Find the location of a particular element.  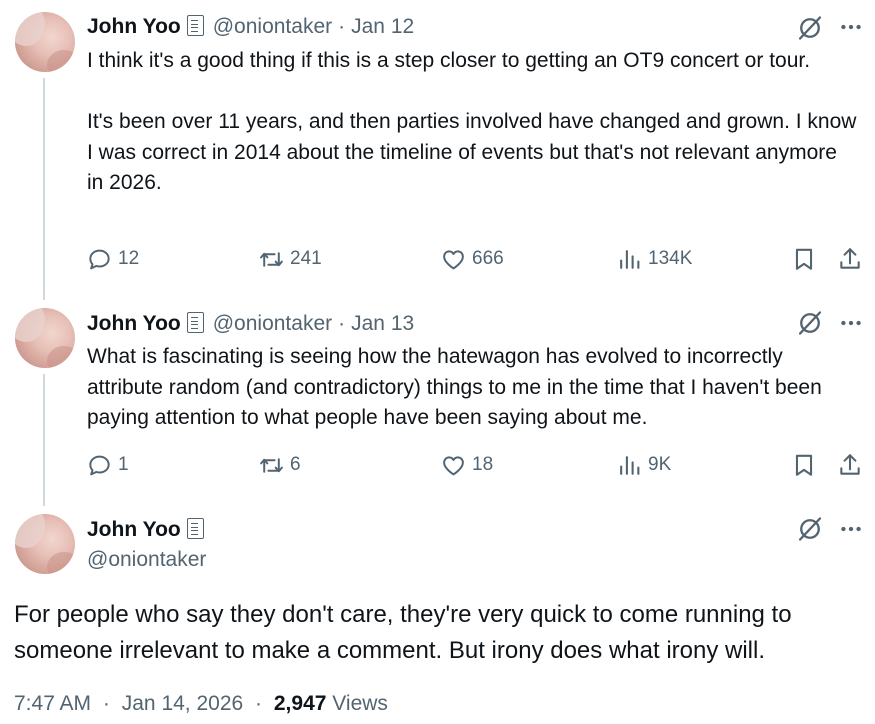

tweet-header: John Yoo @oniontaker · Jan 12 is located at coordinates (250, 27).